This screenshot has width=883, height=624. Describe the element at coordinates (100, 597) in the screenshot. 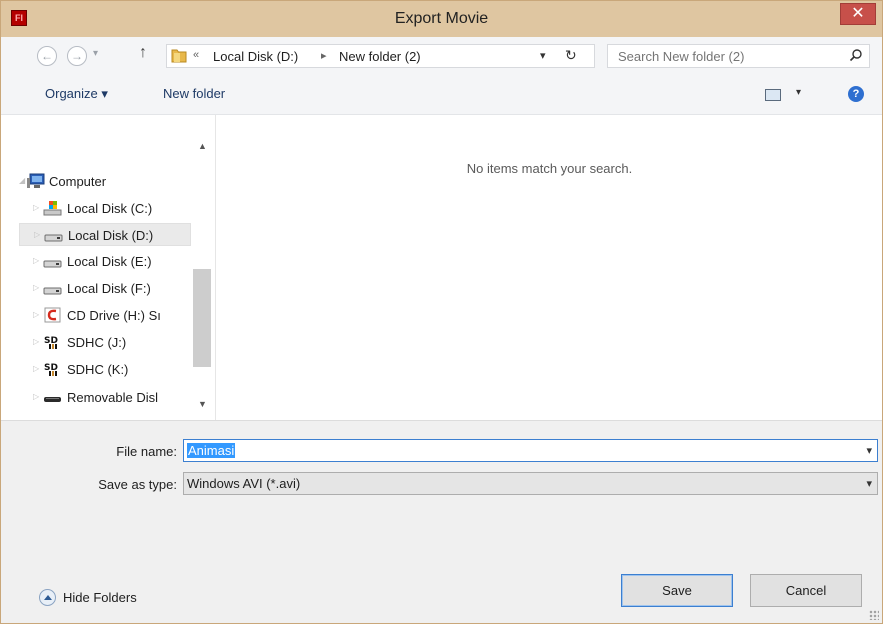

I see `hide-folders-label: Hide Folders` at that location.